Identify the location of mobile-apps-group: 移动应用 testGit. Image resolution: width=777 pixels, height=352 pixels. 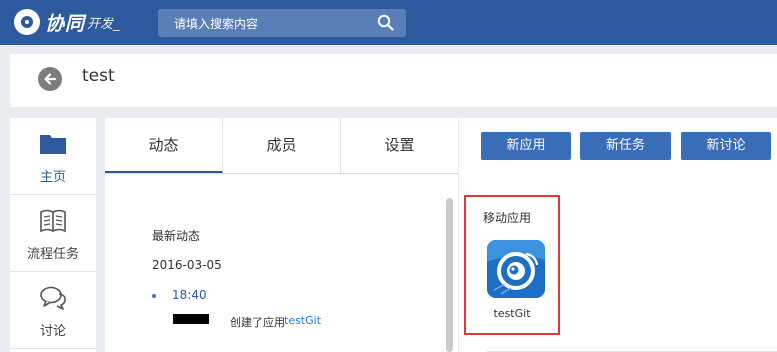
(512, 265).